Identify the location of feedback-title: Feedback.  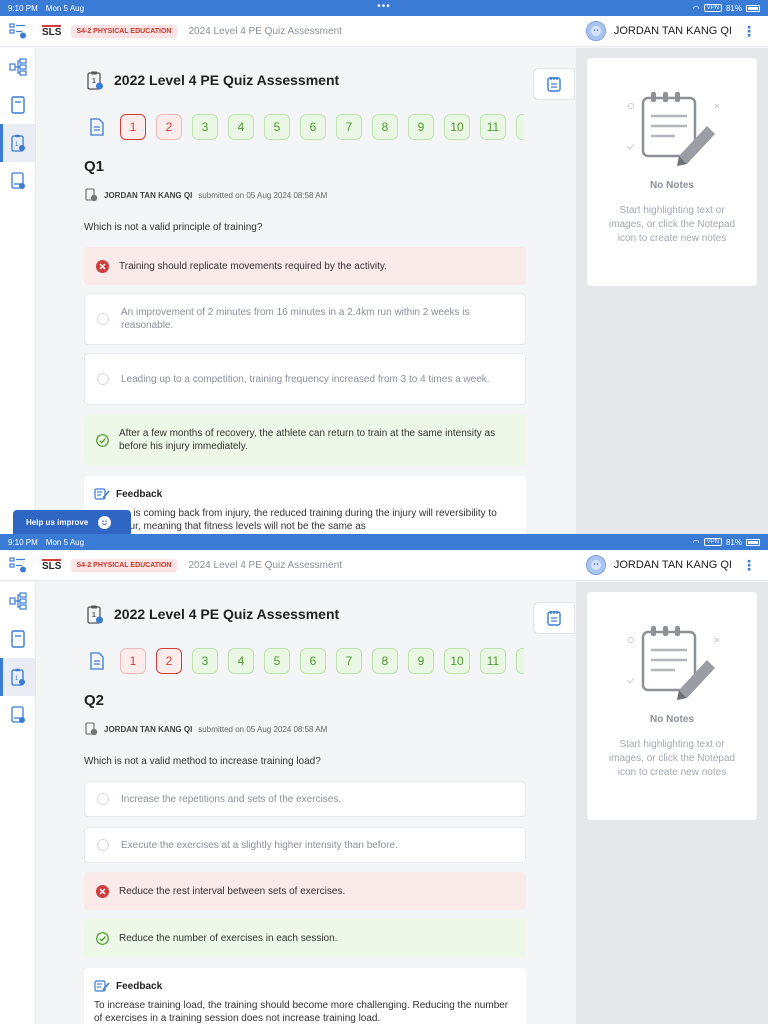
(139, 494).